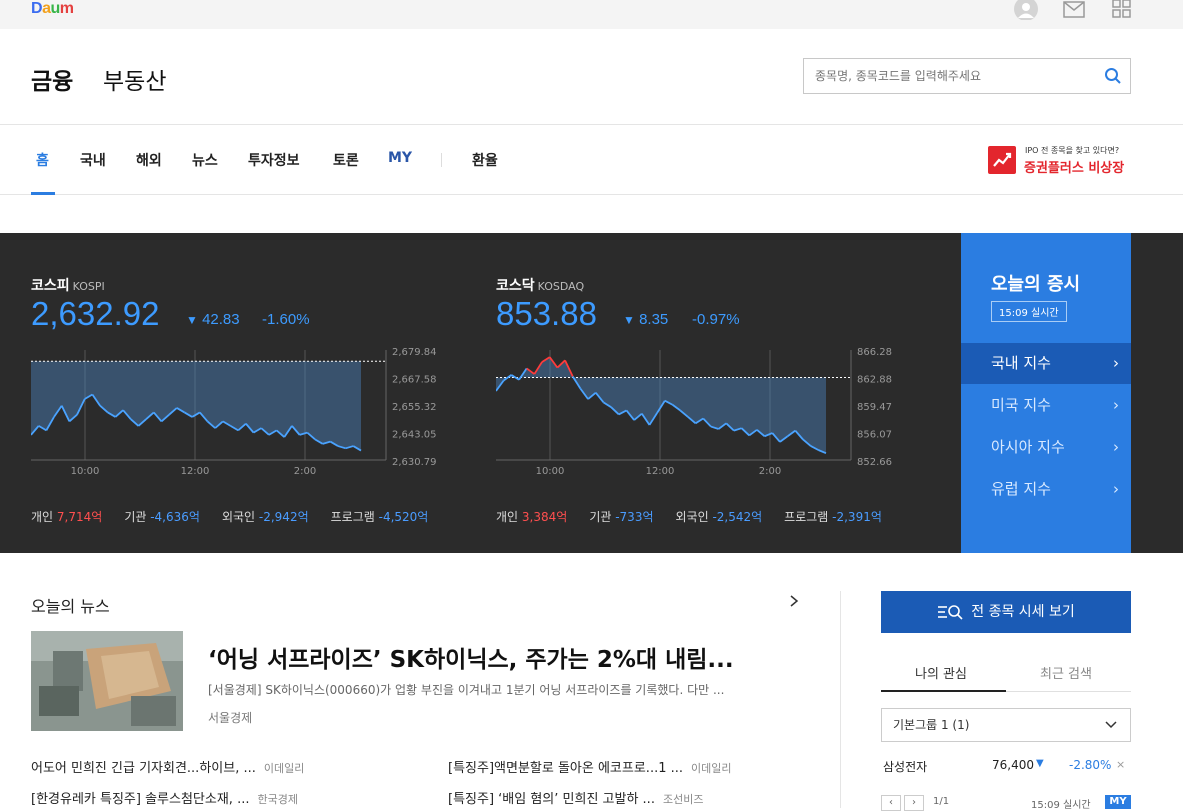 This screenshot has height=811, width=1183. Describe the element at coordinates (891, 803) in the screenshot. I see `prev-page-button: ‹` at that location.